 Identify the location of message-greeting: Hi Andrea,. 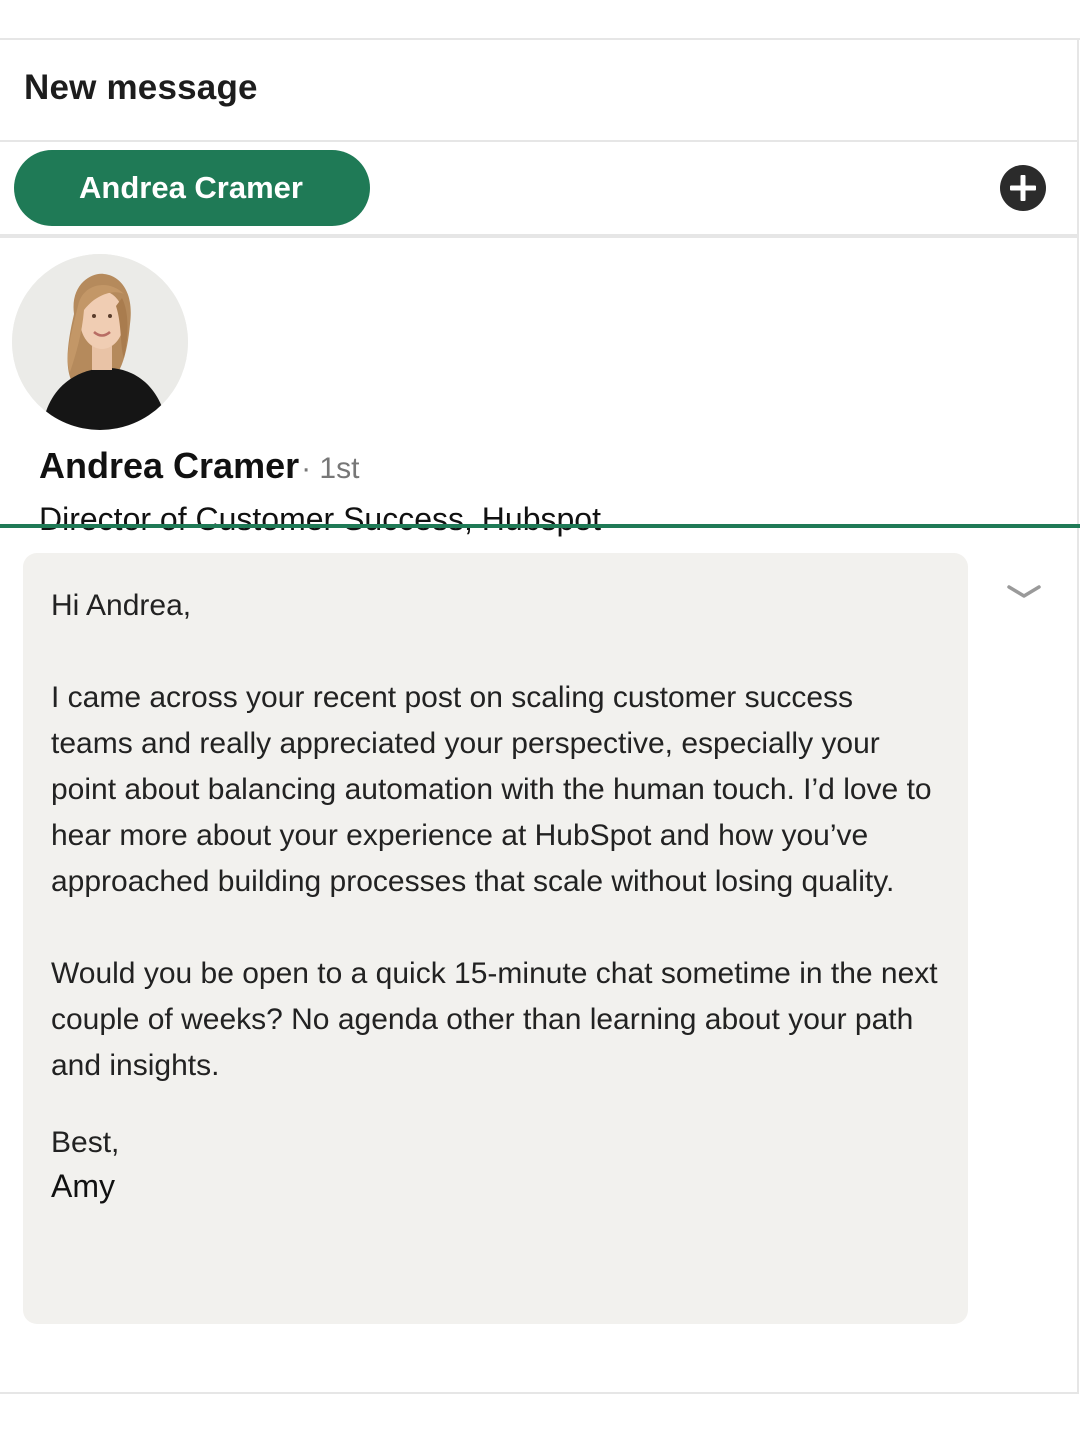
(121, 605).